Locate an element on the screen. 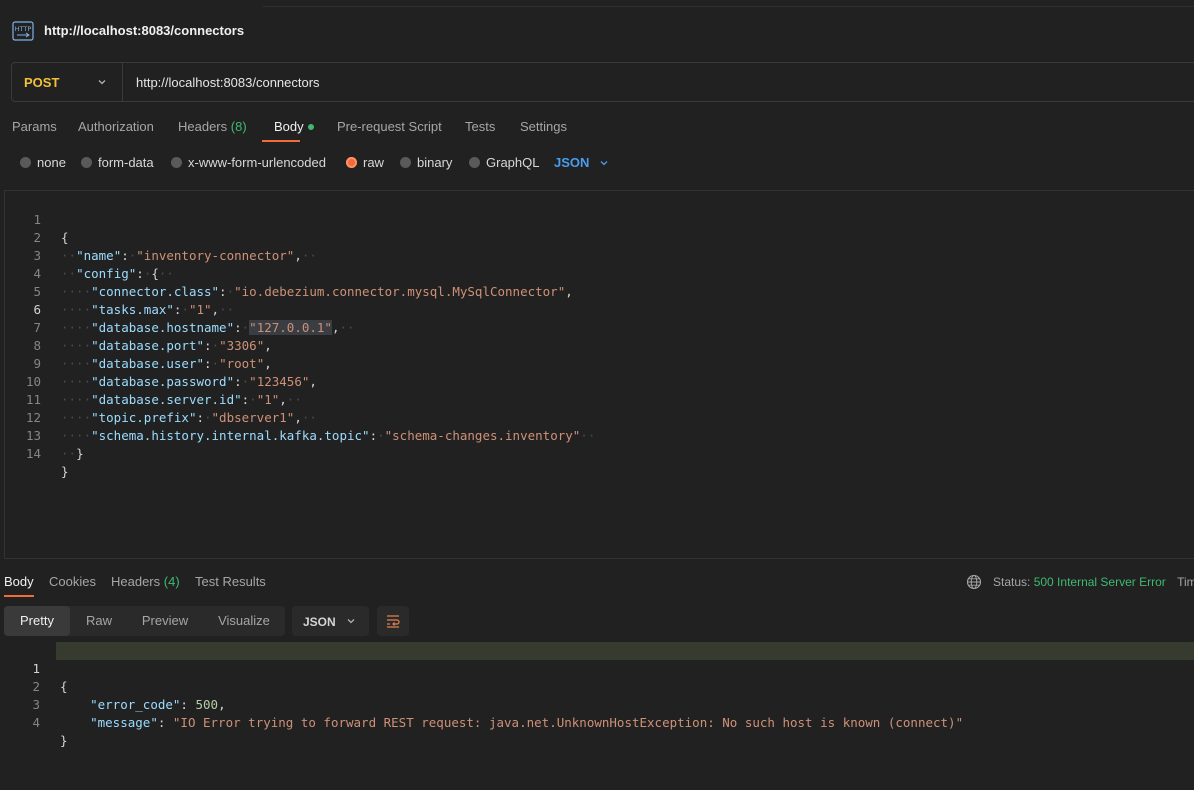  tab-headers: Headers (8) is located at coordinates (212, 126).